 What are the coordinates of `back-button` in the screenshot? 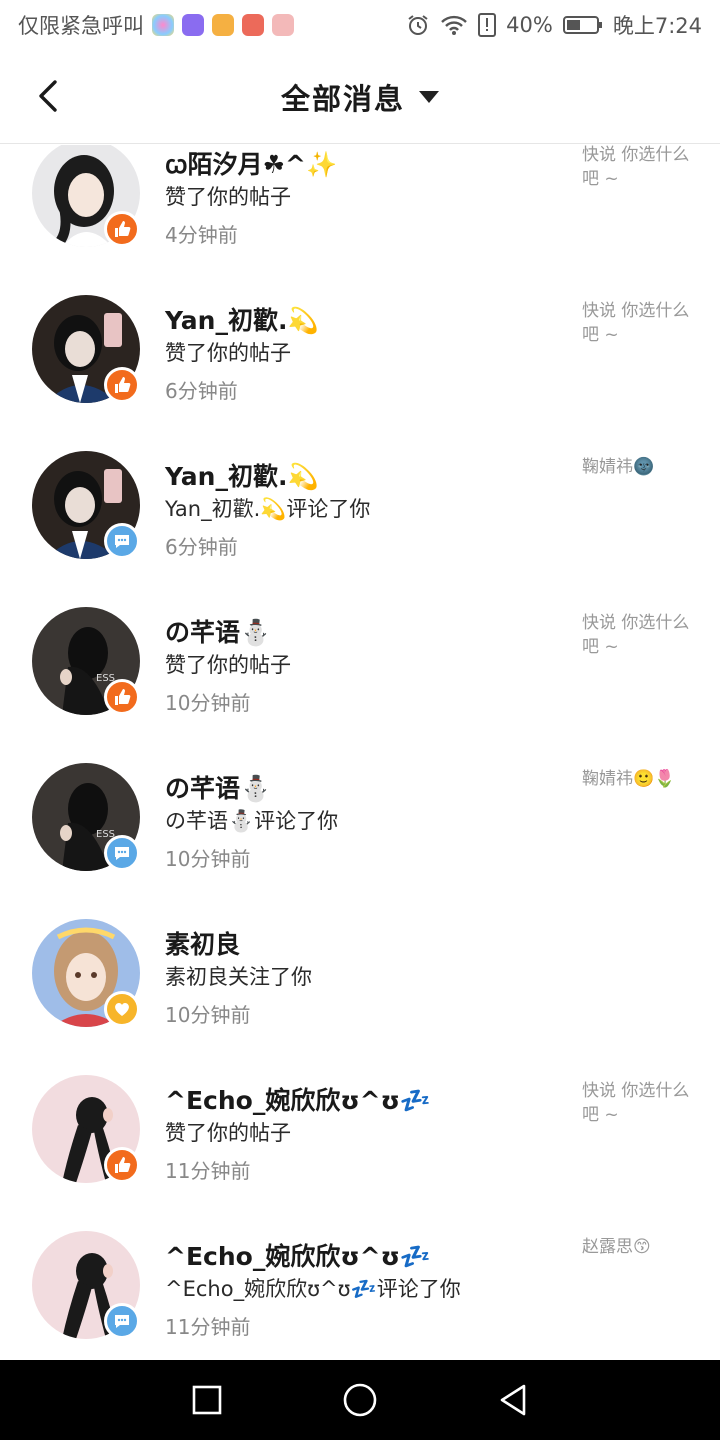 It's located at (48, 96).